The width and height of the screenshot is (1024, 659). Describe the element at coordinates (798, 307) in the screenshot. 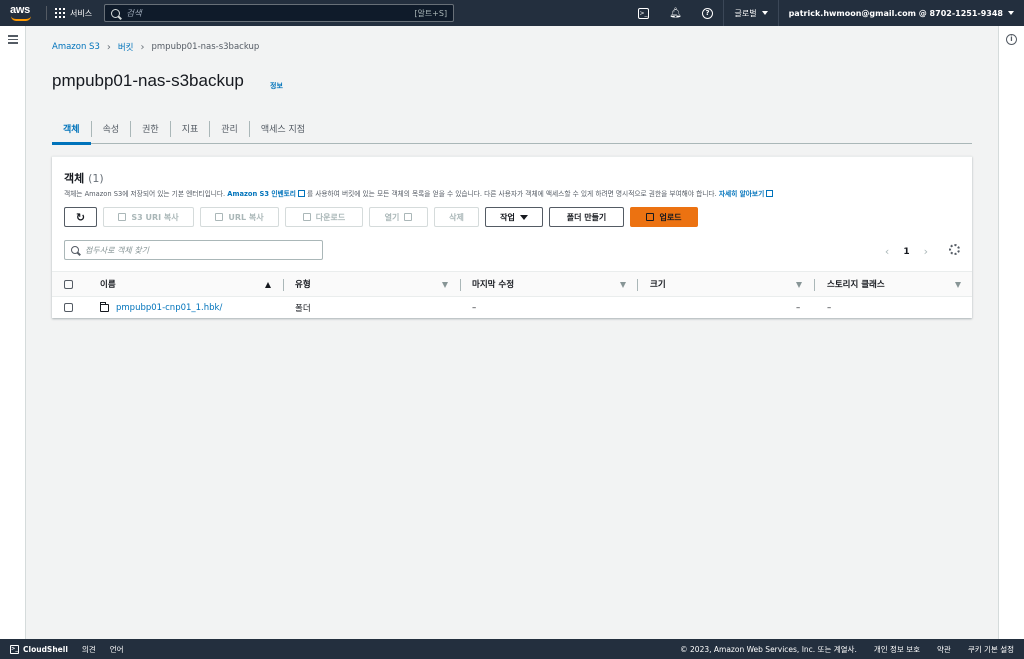

I see `size-cell: –` at that location.